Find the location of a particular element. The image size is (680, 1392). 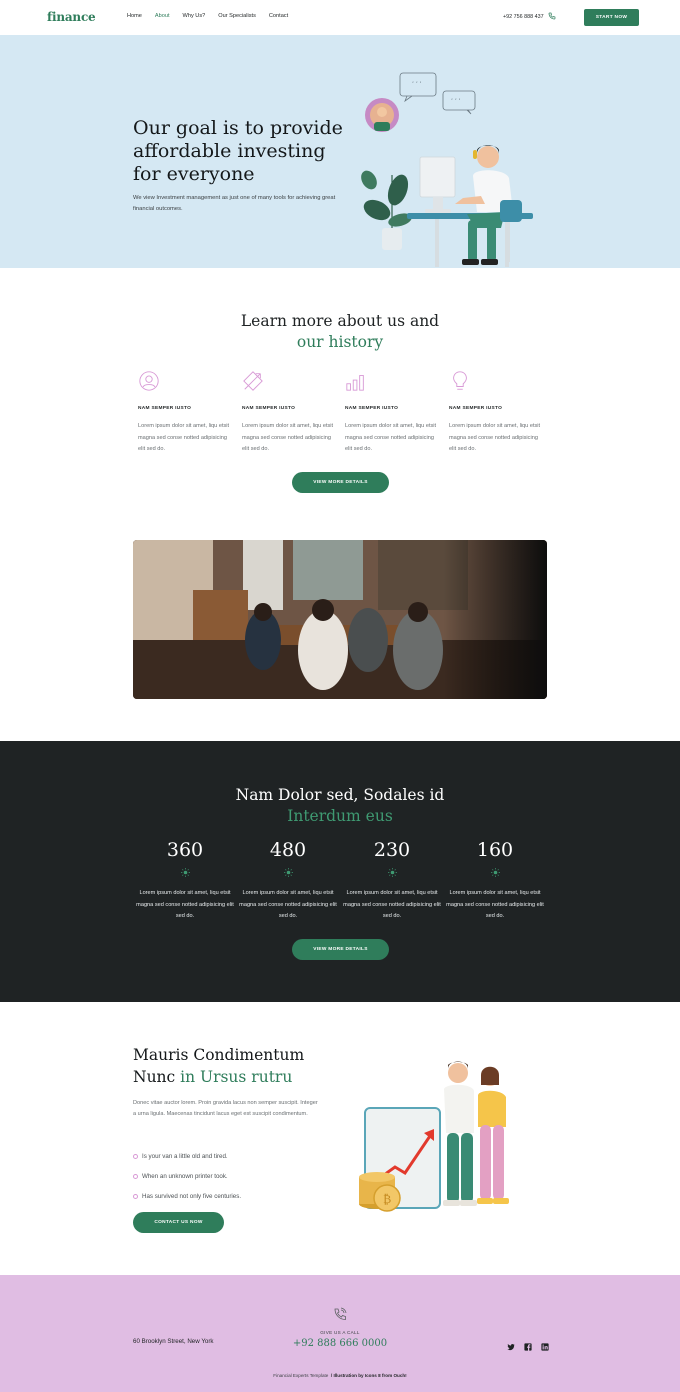

nav-our-specialists: Our Specialists is located at coordinates (237, 16).